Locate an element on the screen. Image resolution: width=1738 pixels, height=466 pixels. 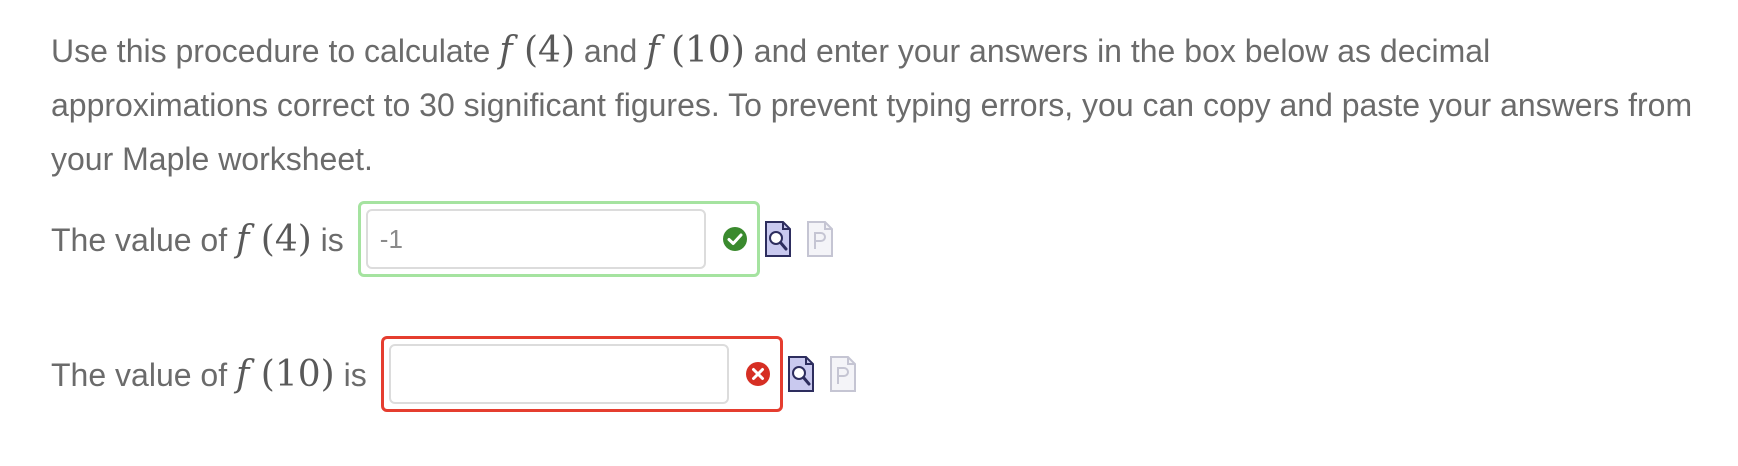
answer-frame-f10-incorrect is located at coordinates (581, 374).